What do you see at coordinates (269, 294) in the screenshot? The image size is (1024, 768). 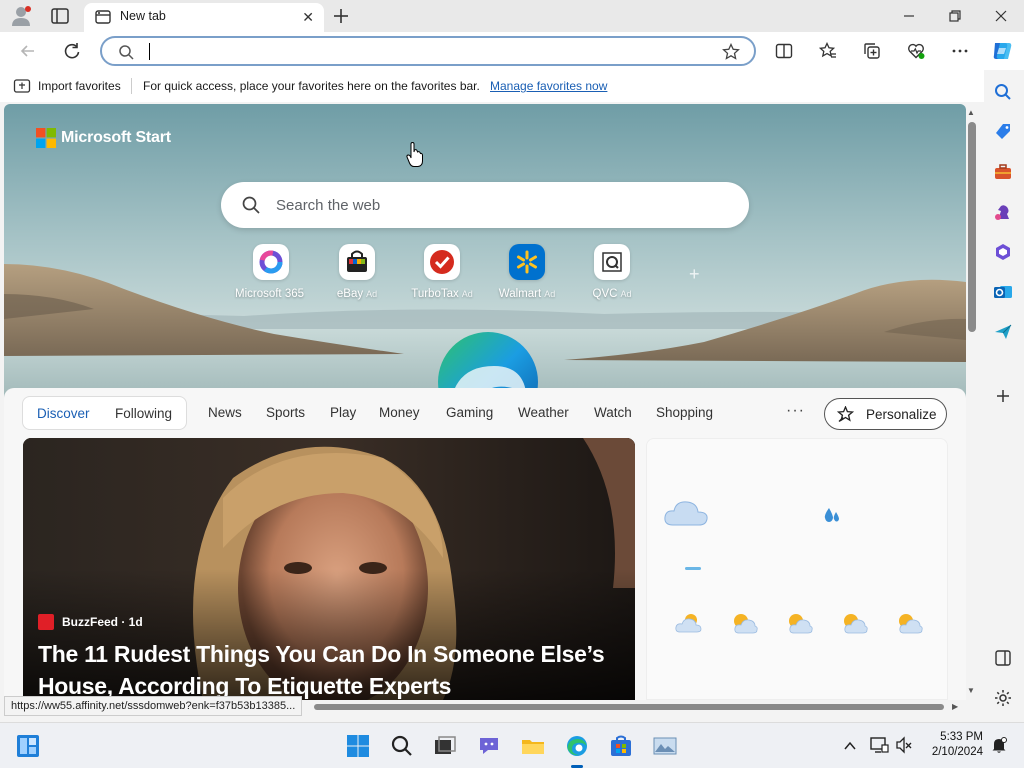 I see `quick-link-label: Microsoft 365` at bounding box center [269, 294].